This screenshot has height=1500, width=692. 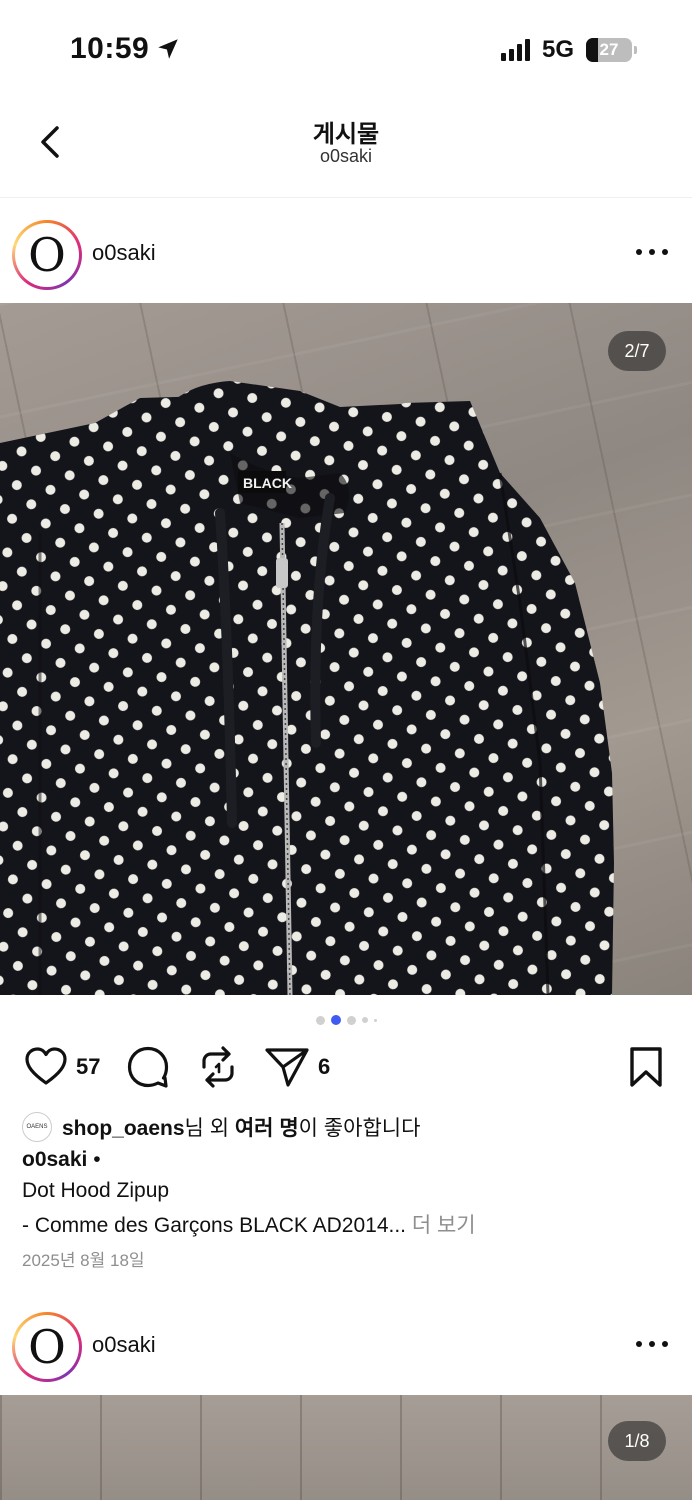 I want to click on clock-text: 10:59, so click(x=110, y=48).